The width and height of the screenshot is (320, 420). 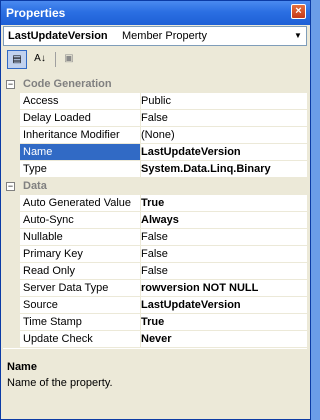 What do you see at coordinates (80, 135) in the screenshot?
I see `property-name: Inheritance Modifier` at bounding box center [80, 135].